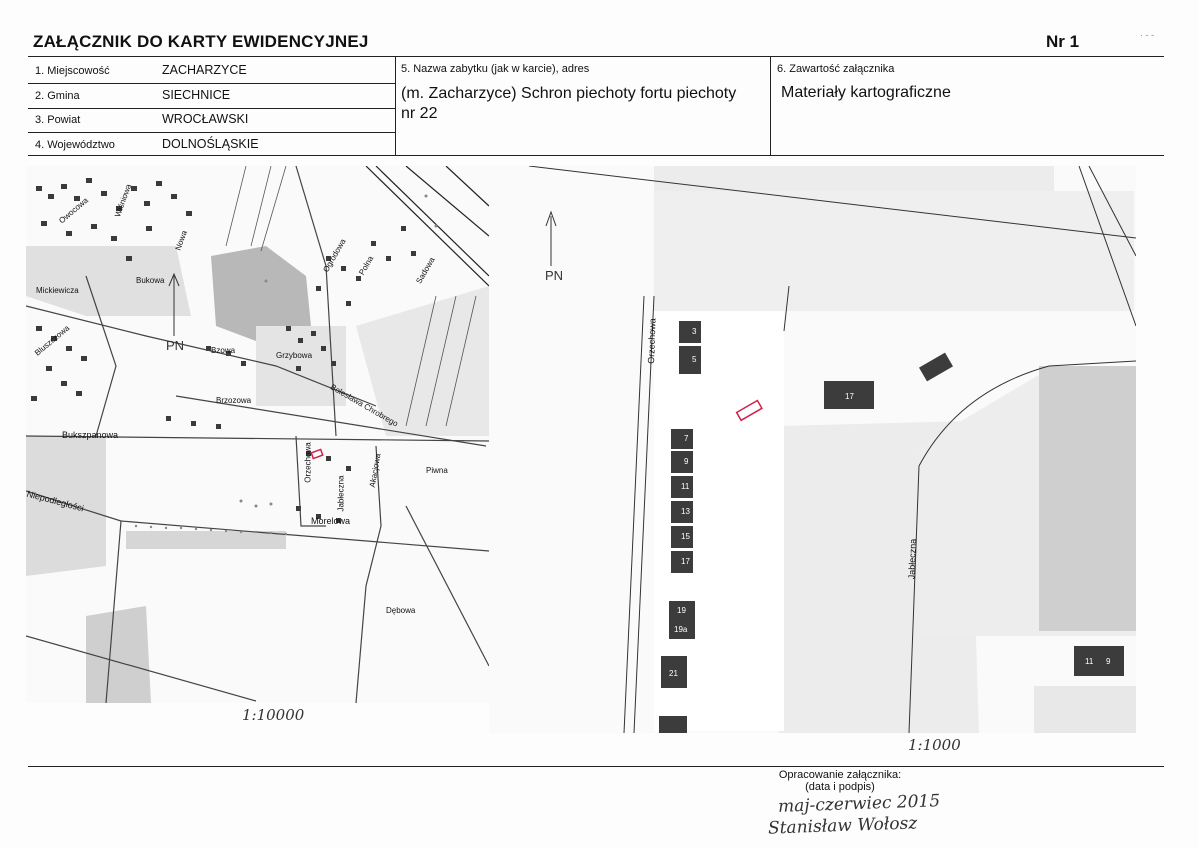 This screenshot has height=848, width=1198. Describe the element at coordinates (437, 470) in the screenshot. I see `street-label-piwna: Piwna` at that location.